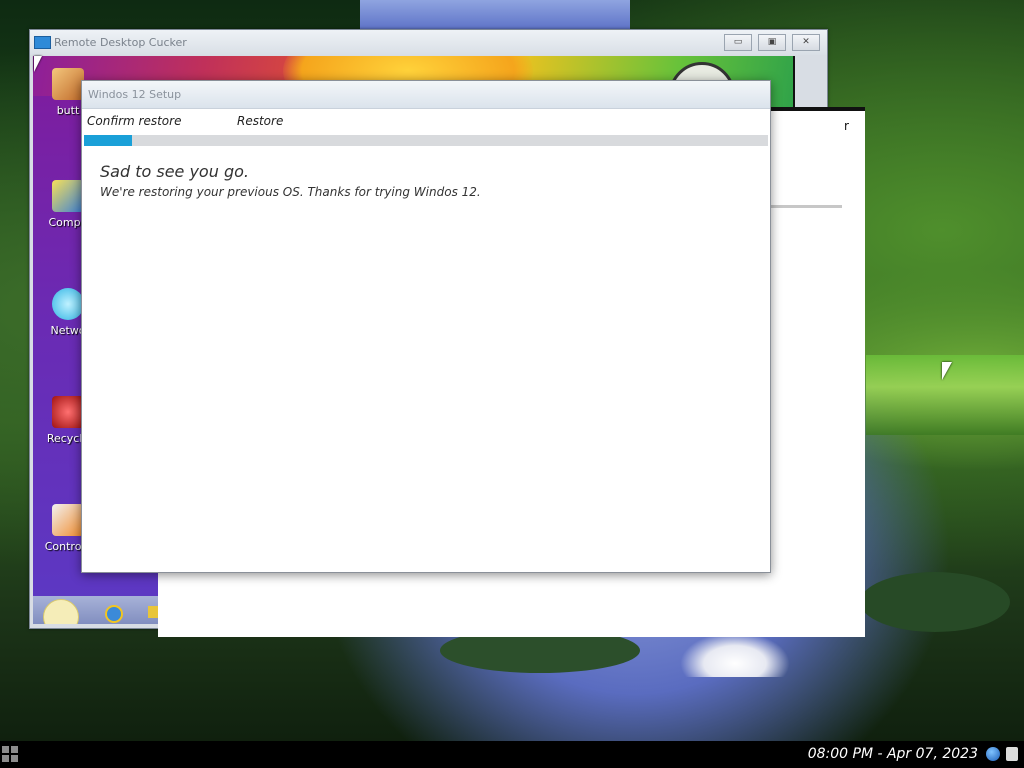  I want to click on recycle-bin-icon, so click(68, 412).